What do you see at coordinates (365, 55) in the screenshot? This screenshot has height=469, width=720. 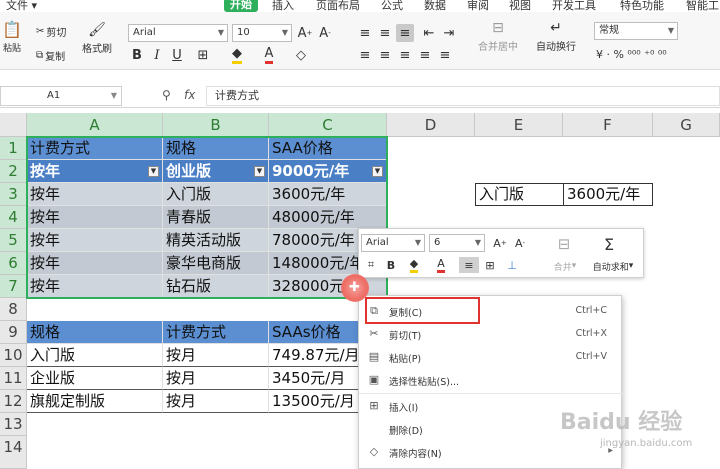 I see `align-left-text-button: ≡` at bounding box center [365, 55].